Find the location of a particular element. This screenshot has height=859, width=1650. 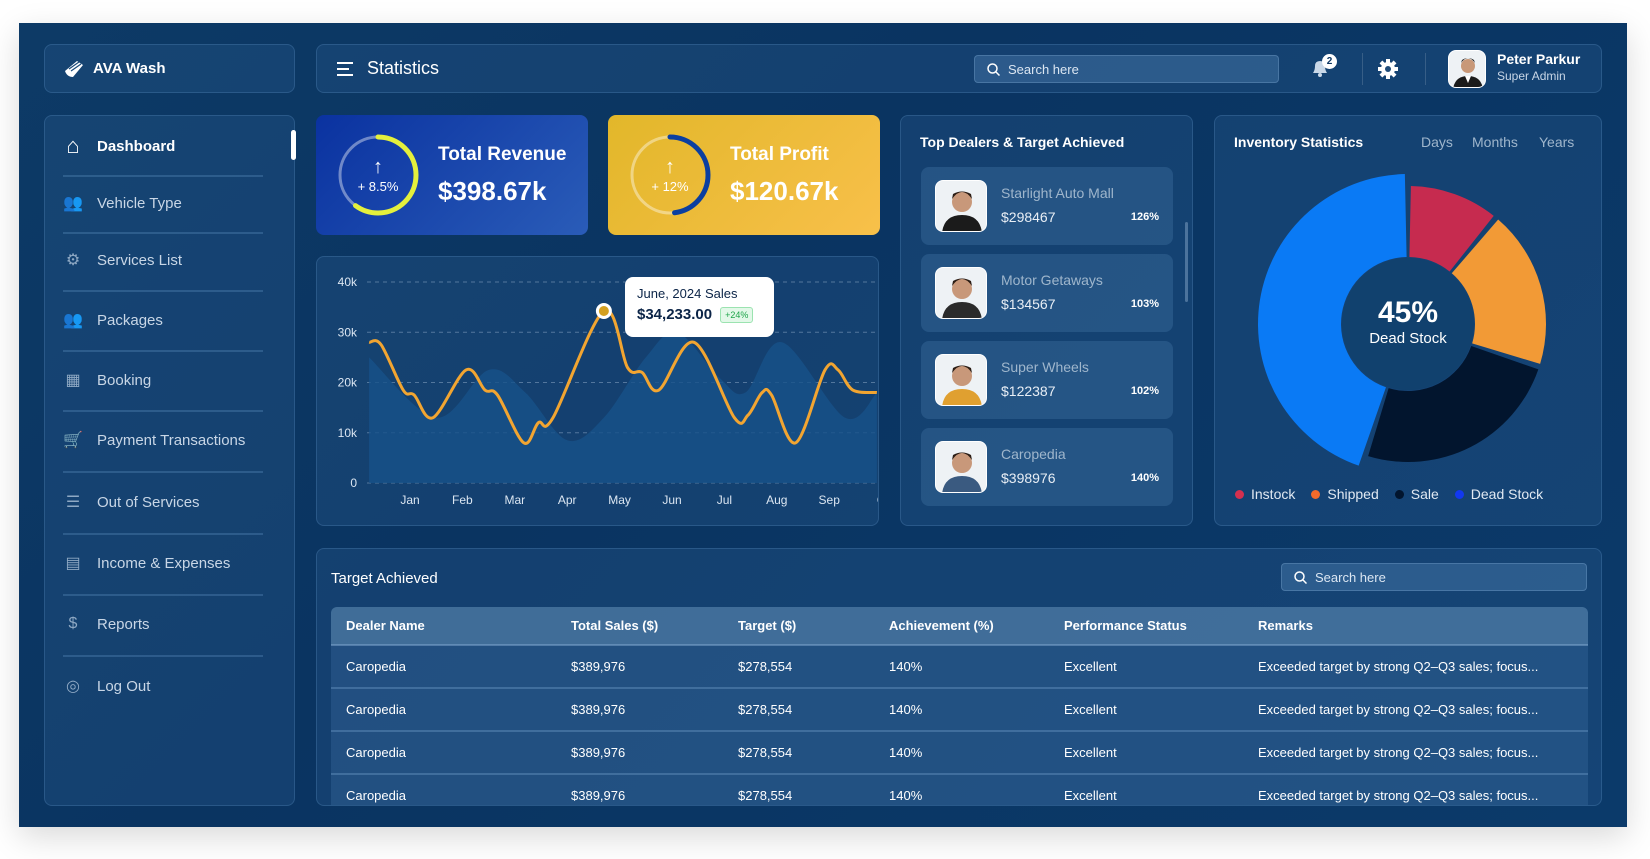

users-group-icon: 👥 is located at coordinates (73, 203).